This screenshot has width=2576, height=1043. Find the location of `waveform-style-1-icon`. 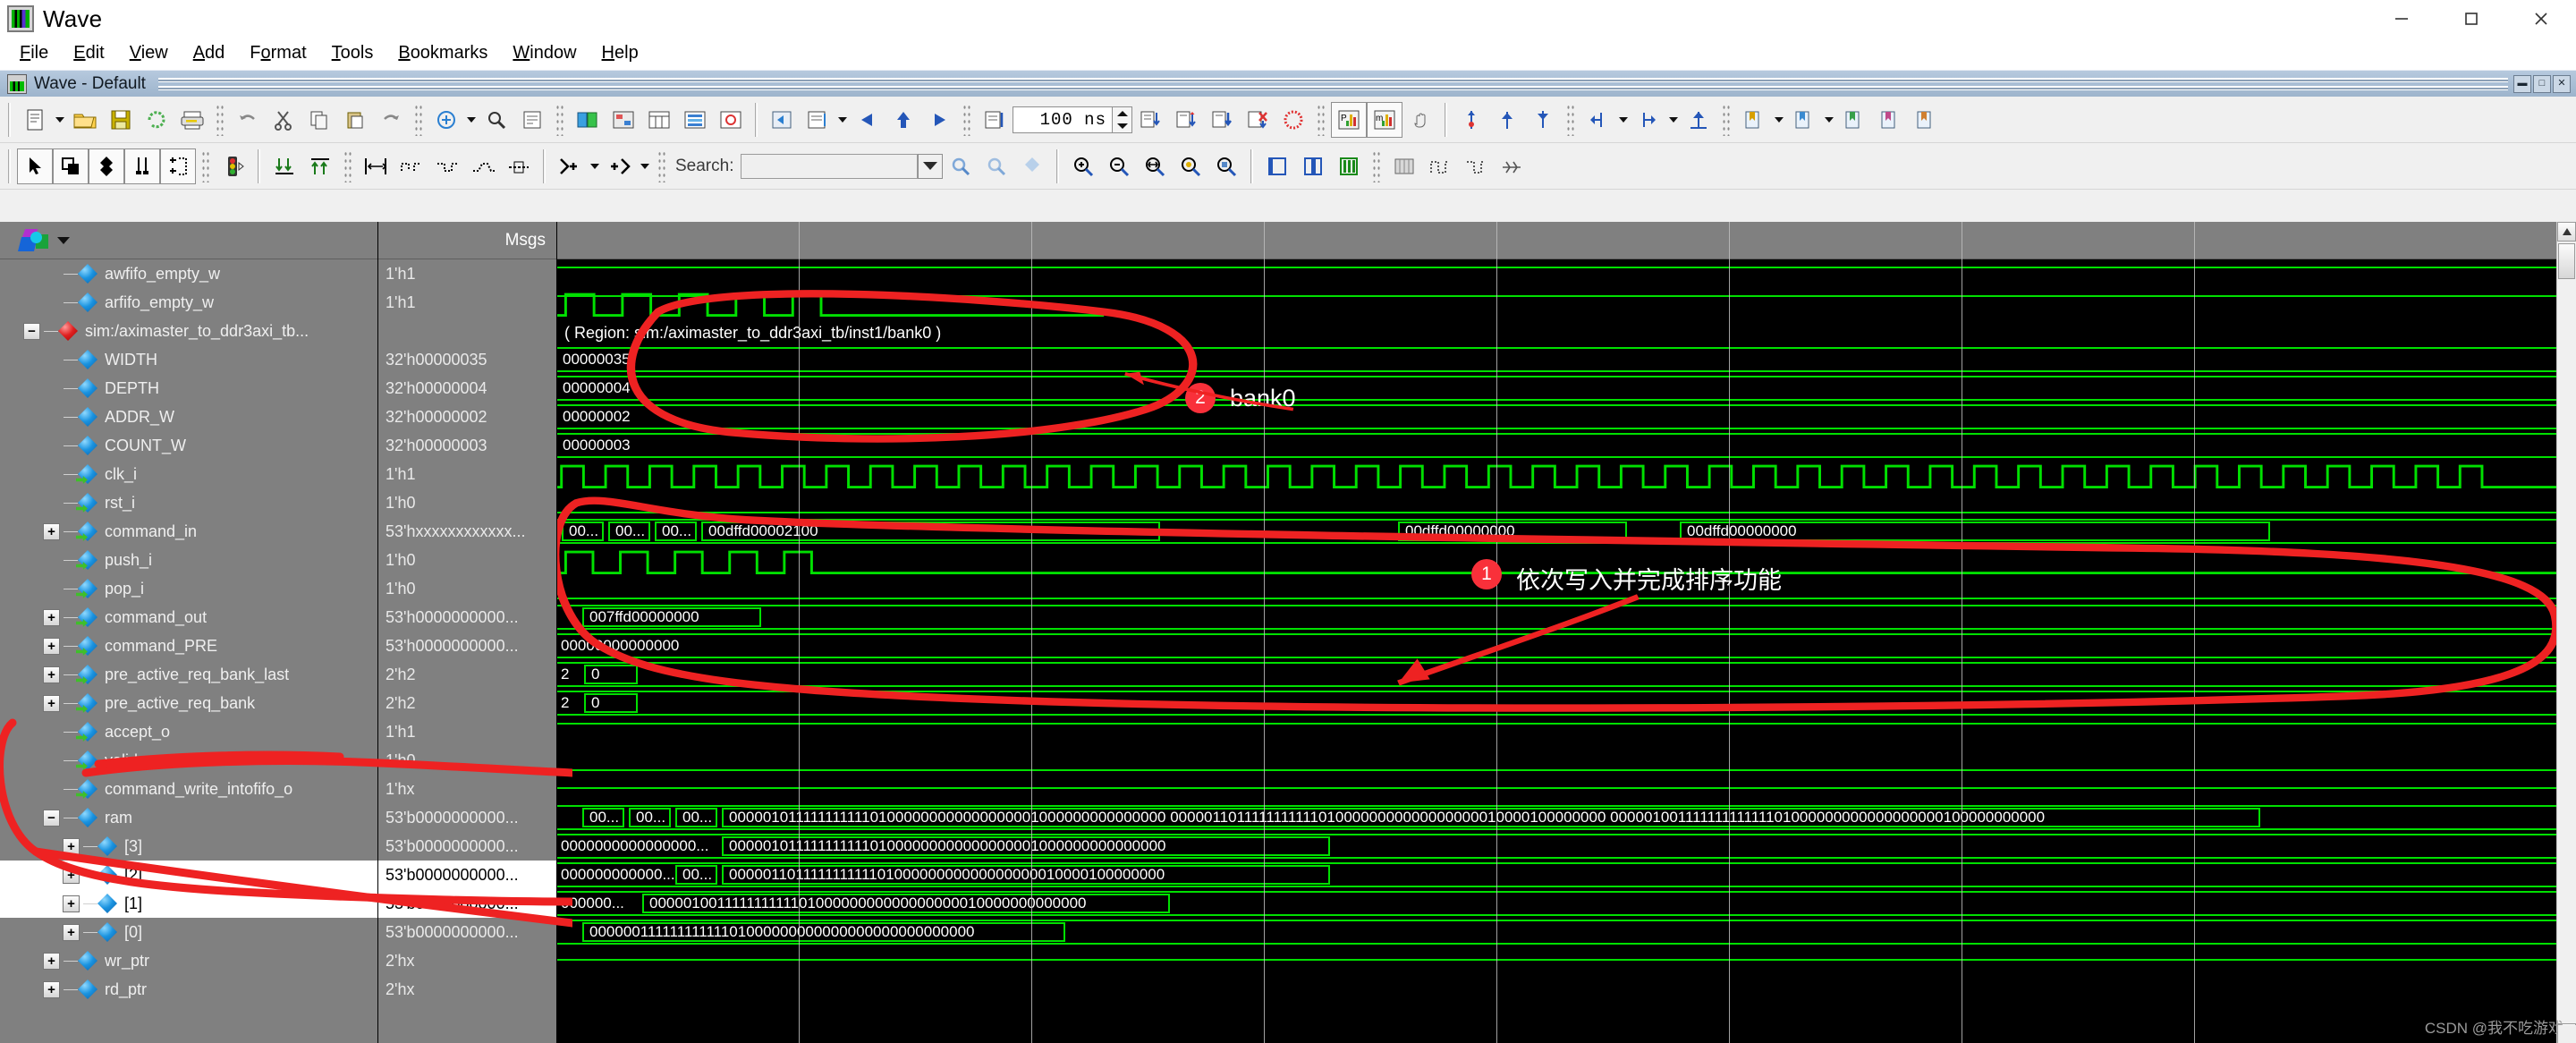

waveform-style-1-icon is located at coordinates (1440, 166).